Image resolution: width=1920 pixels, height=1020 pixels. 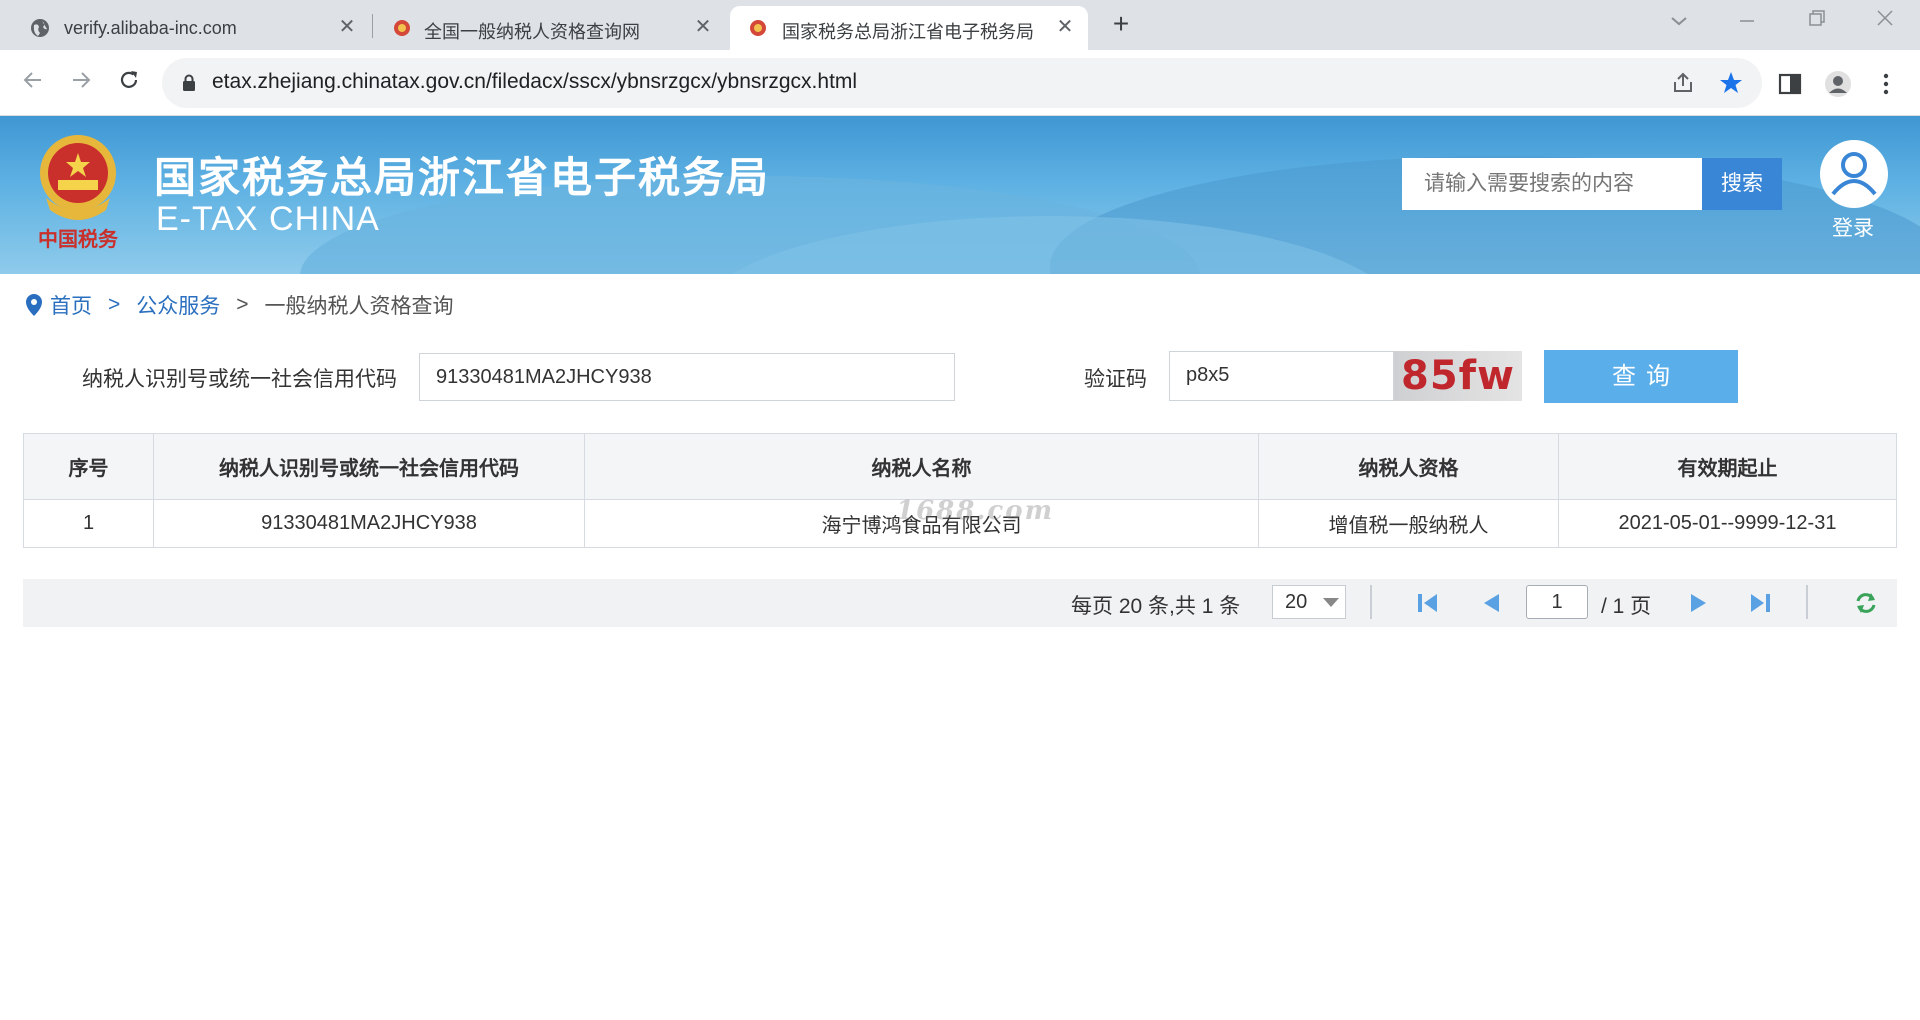 What do you see at coordinates (960, 603) in the screenshot?
I see `pagination-bar: 每页 20 条,共 1 条 20 1 / 1 页` at bounding box center [960, 603].